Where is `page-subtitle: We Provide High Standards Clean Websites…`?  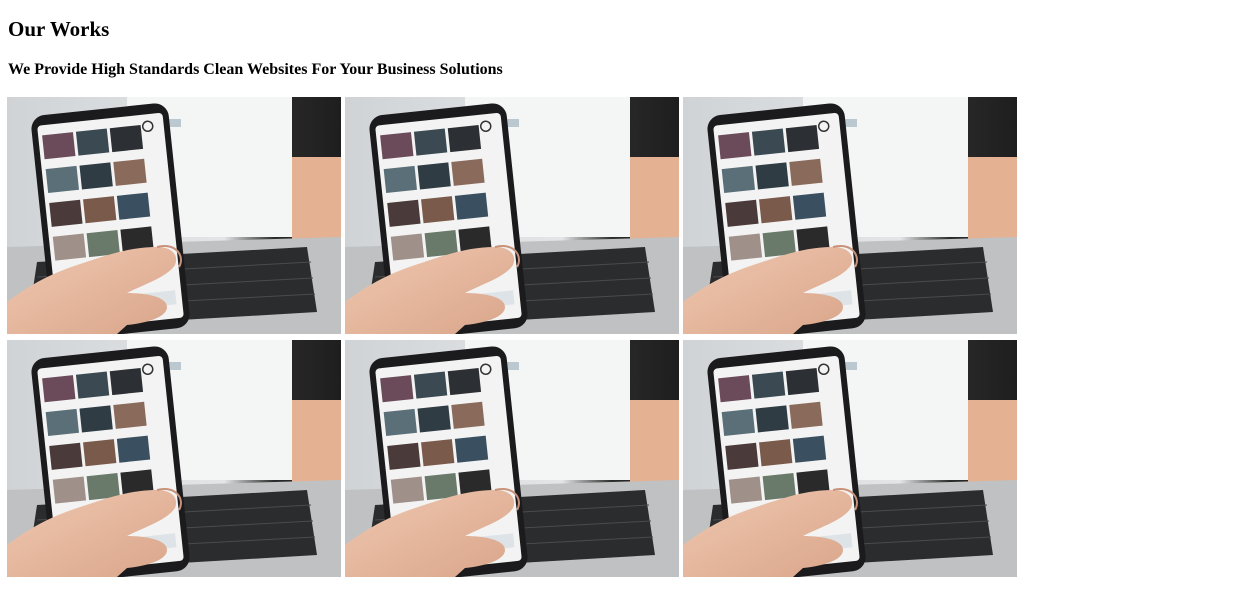
page-subtitle: We Provide High Standards Clean Websites… is located at coordinates (255, 69).